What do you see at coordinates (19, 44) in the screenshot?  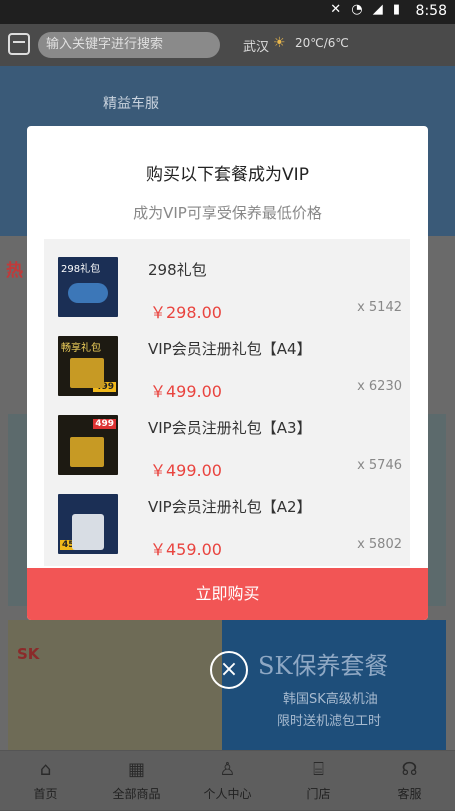 I see `store-icon` at bounding box center [19, 44].